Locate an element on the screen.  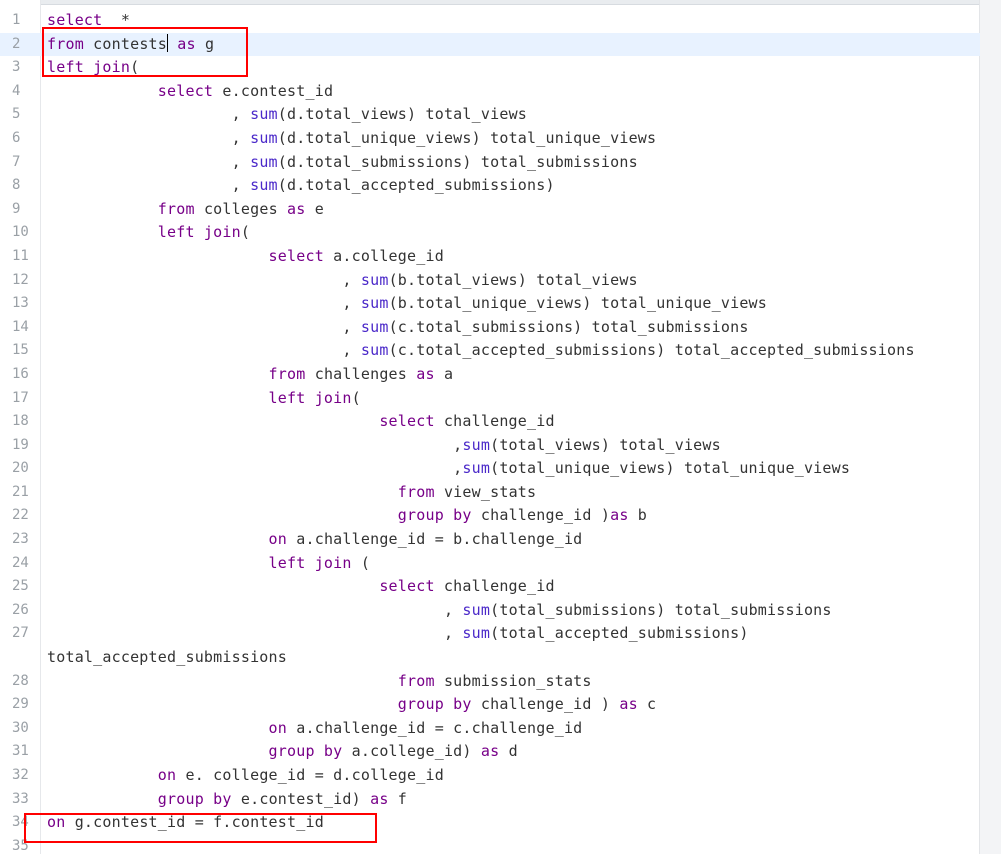
code-text: from submission_stats is located at coordinates (510, 682).